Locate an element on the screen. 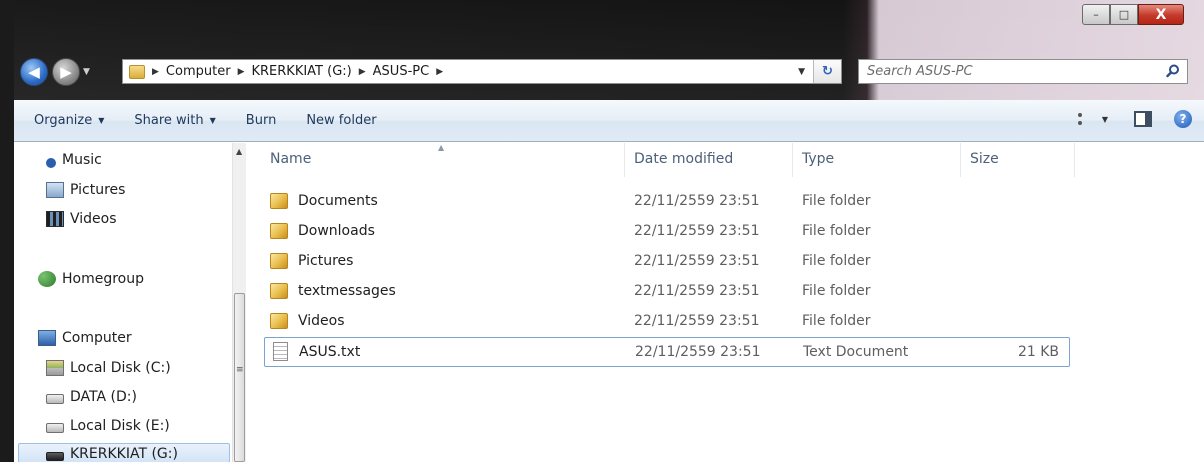 Image resolution: width=1204 pixels, height=462 pixels. burn-button: Burn is located at coordinates (261, 120).